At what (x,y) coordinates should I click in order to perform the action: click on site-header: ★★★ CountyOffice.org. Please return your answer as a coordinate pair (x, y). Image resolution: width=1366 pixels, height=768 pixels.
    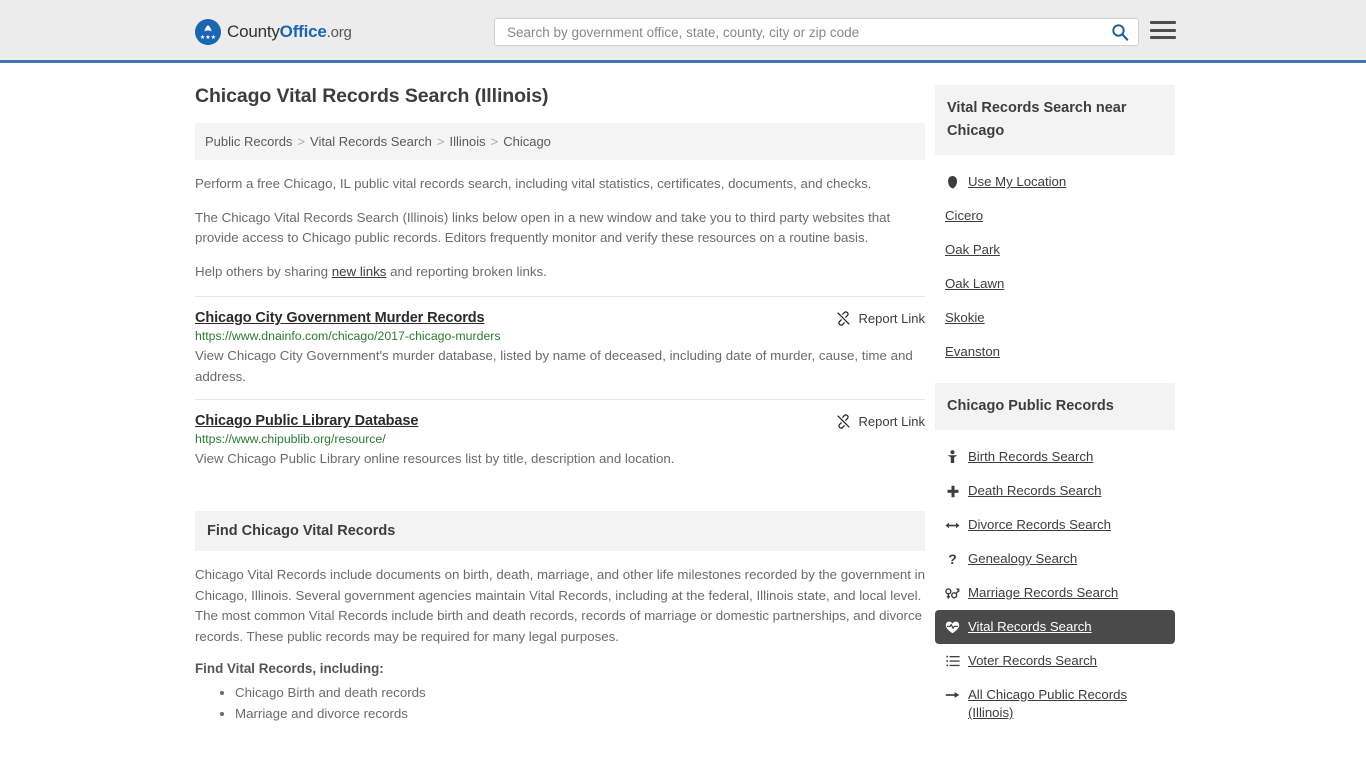
    Looking at the image, I should click on (683, 31).